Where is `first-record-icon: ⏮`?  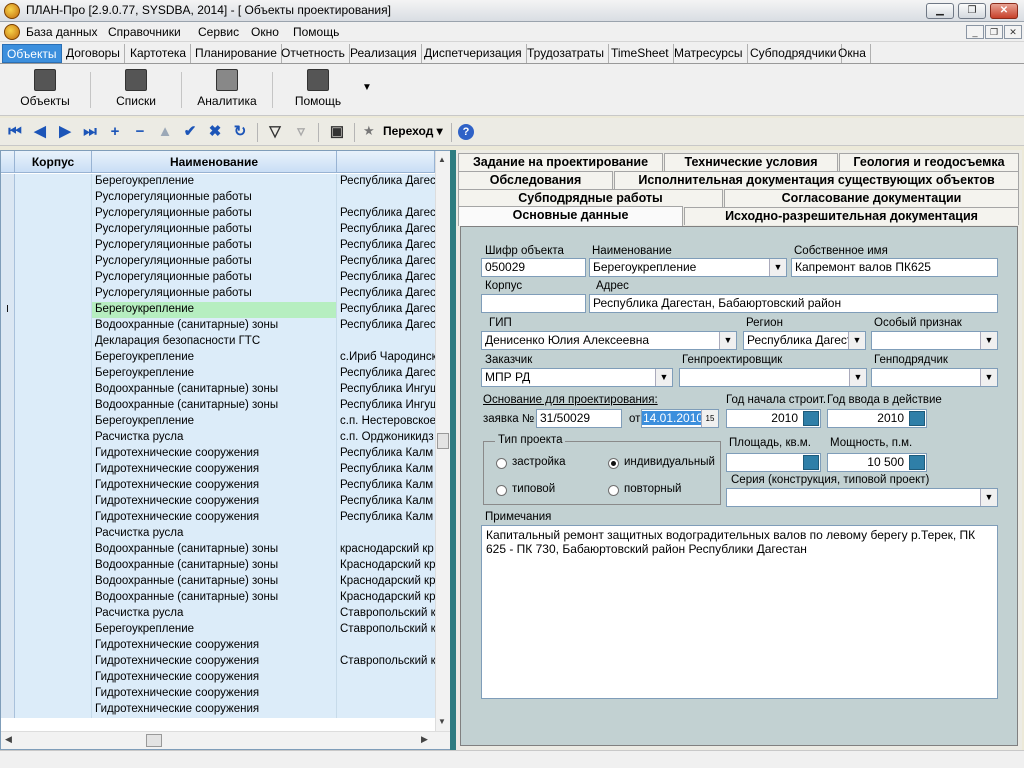
first-record-icon: ⏮ is located at coordinates (15, 132).